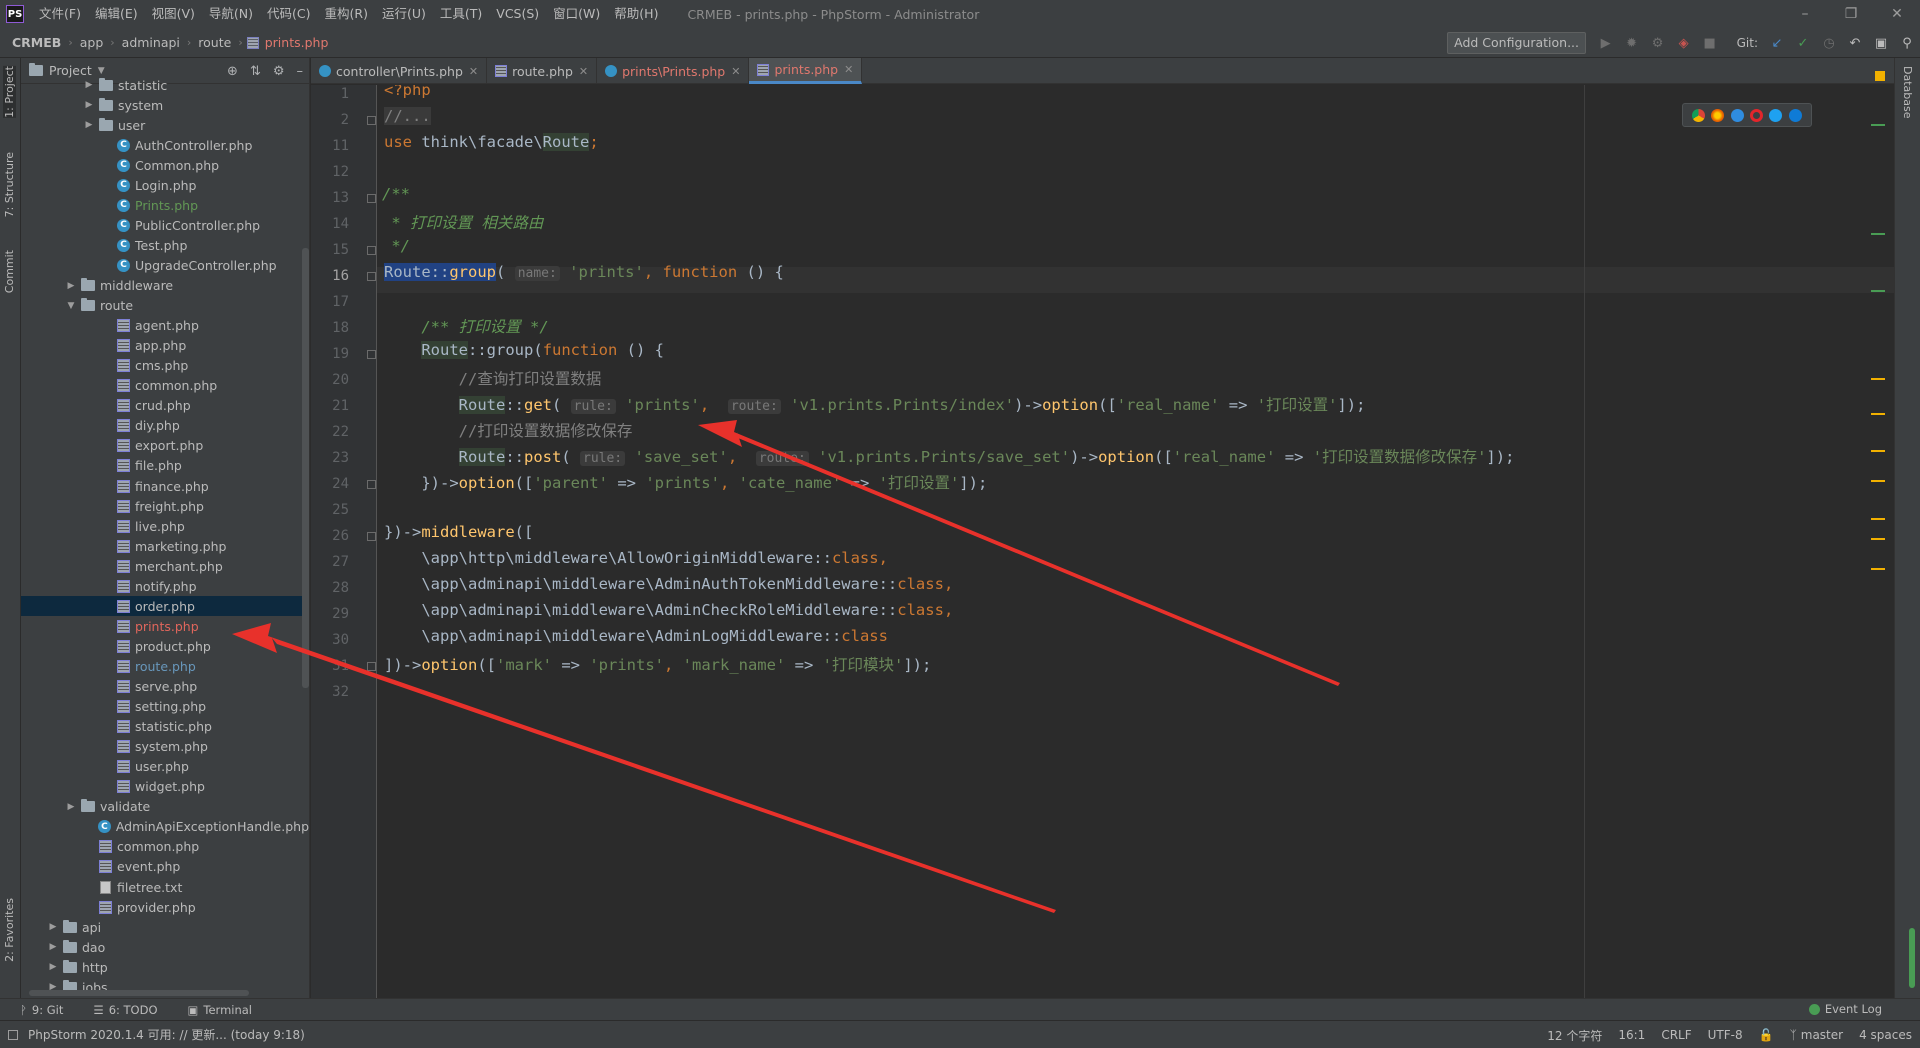 The height and width of the screenshot is (1048, 1920). I want to click on menu-item-8: VCS(S), so click(517, 14).